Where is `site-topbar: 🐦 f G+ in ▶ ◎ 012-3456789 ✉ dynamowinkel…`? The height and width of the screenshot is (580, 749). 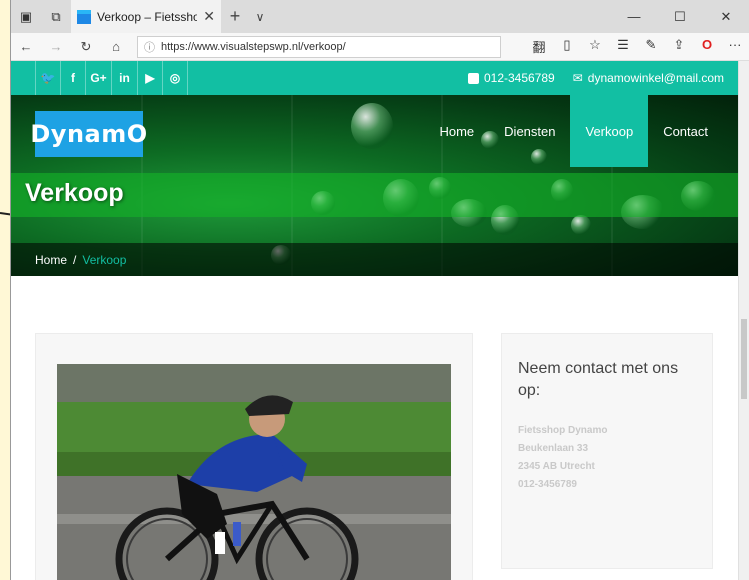
site-topbar: 🐦 f G+ in ▶ ◎ 012-3456789 ✉ dynamowinkel… is located at coordinates (375, 78).